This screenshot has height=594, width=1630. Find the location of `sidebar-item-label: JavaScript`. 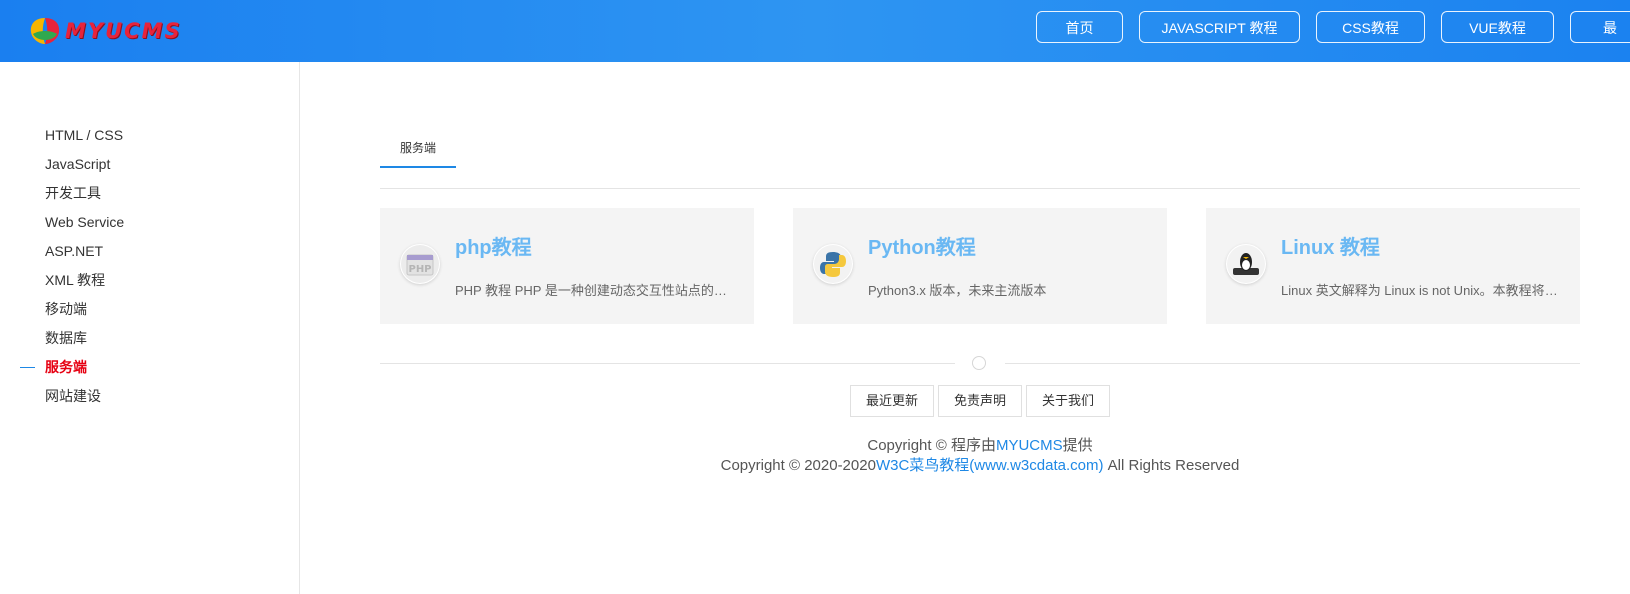

sidebar-item-label: JavaScript is located at coordinates (78, 164).